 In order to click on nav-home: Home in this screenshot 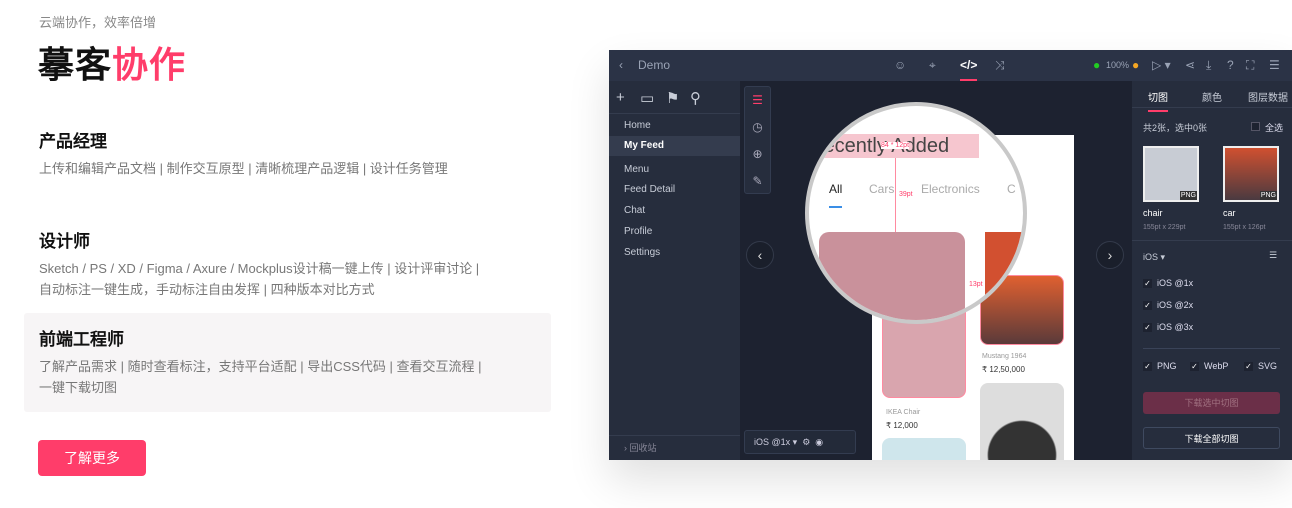, I will do `click(674, 126)`.